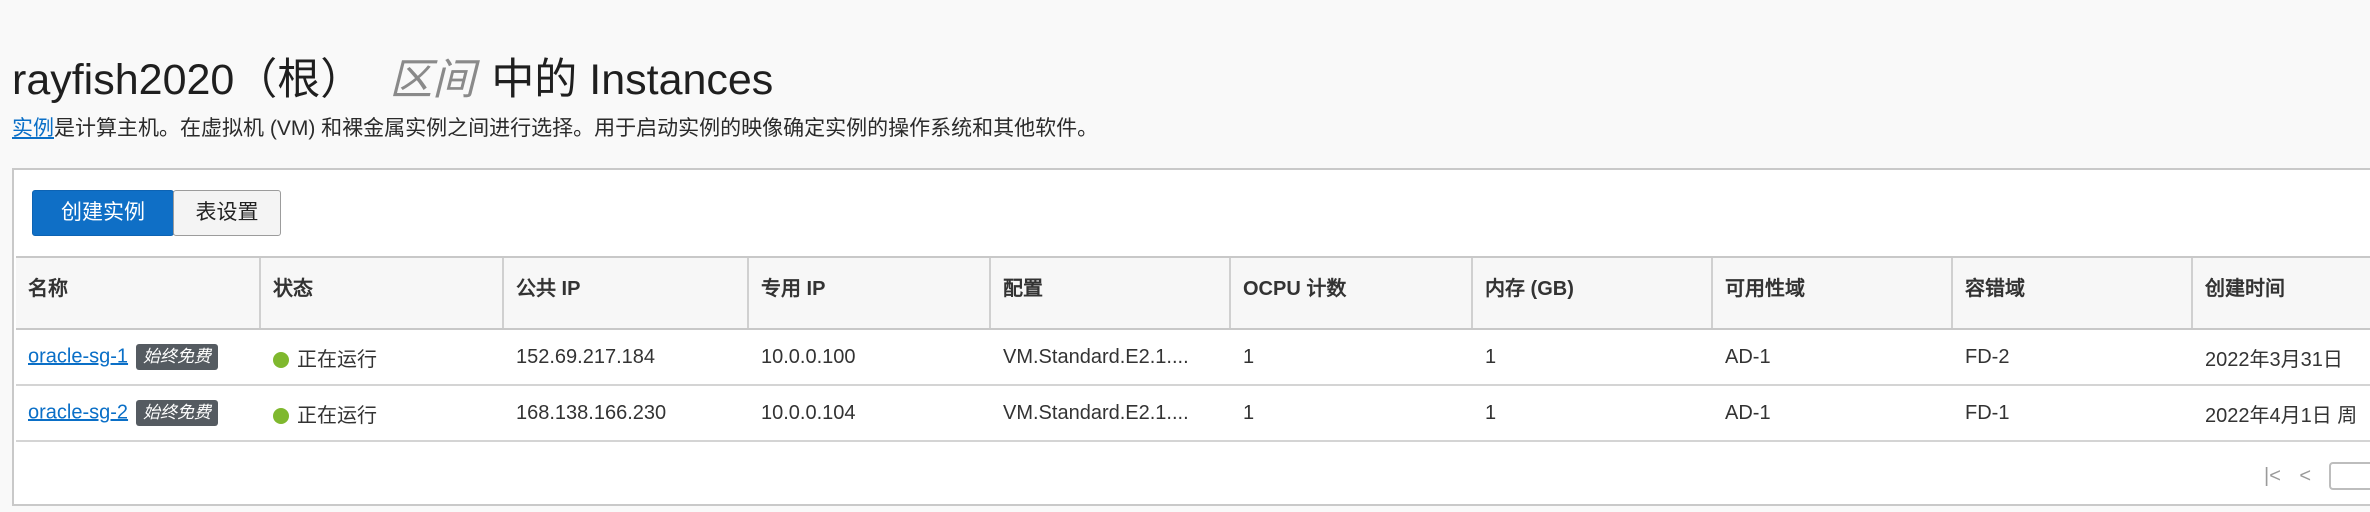 The width and height of the screenshot is (2370, 512). Describe the element at coordinates (1833, 293) in the screenshot. I see `column-header-availability-domain: 可用性域` at that location.